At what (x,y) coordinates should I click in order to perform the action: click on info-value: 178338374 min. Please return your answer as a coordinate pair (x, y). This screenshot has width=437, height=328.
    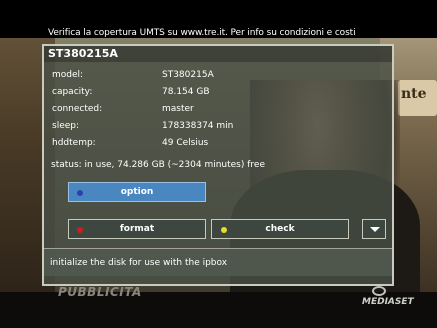
    Looking at the image, I should click on (198, 126).